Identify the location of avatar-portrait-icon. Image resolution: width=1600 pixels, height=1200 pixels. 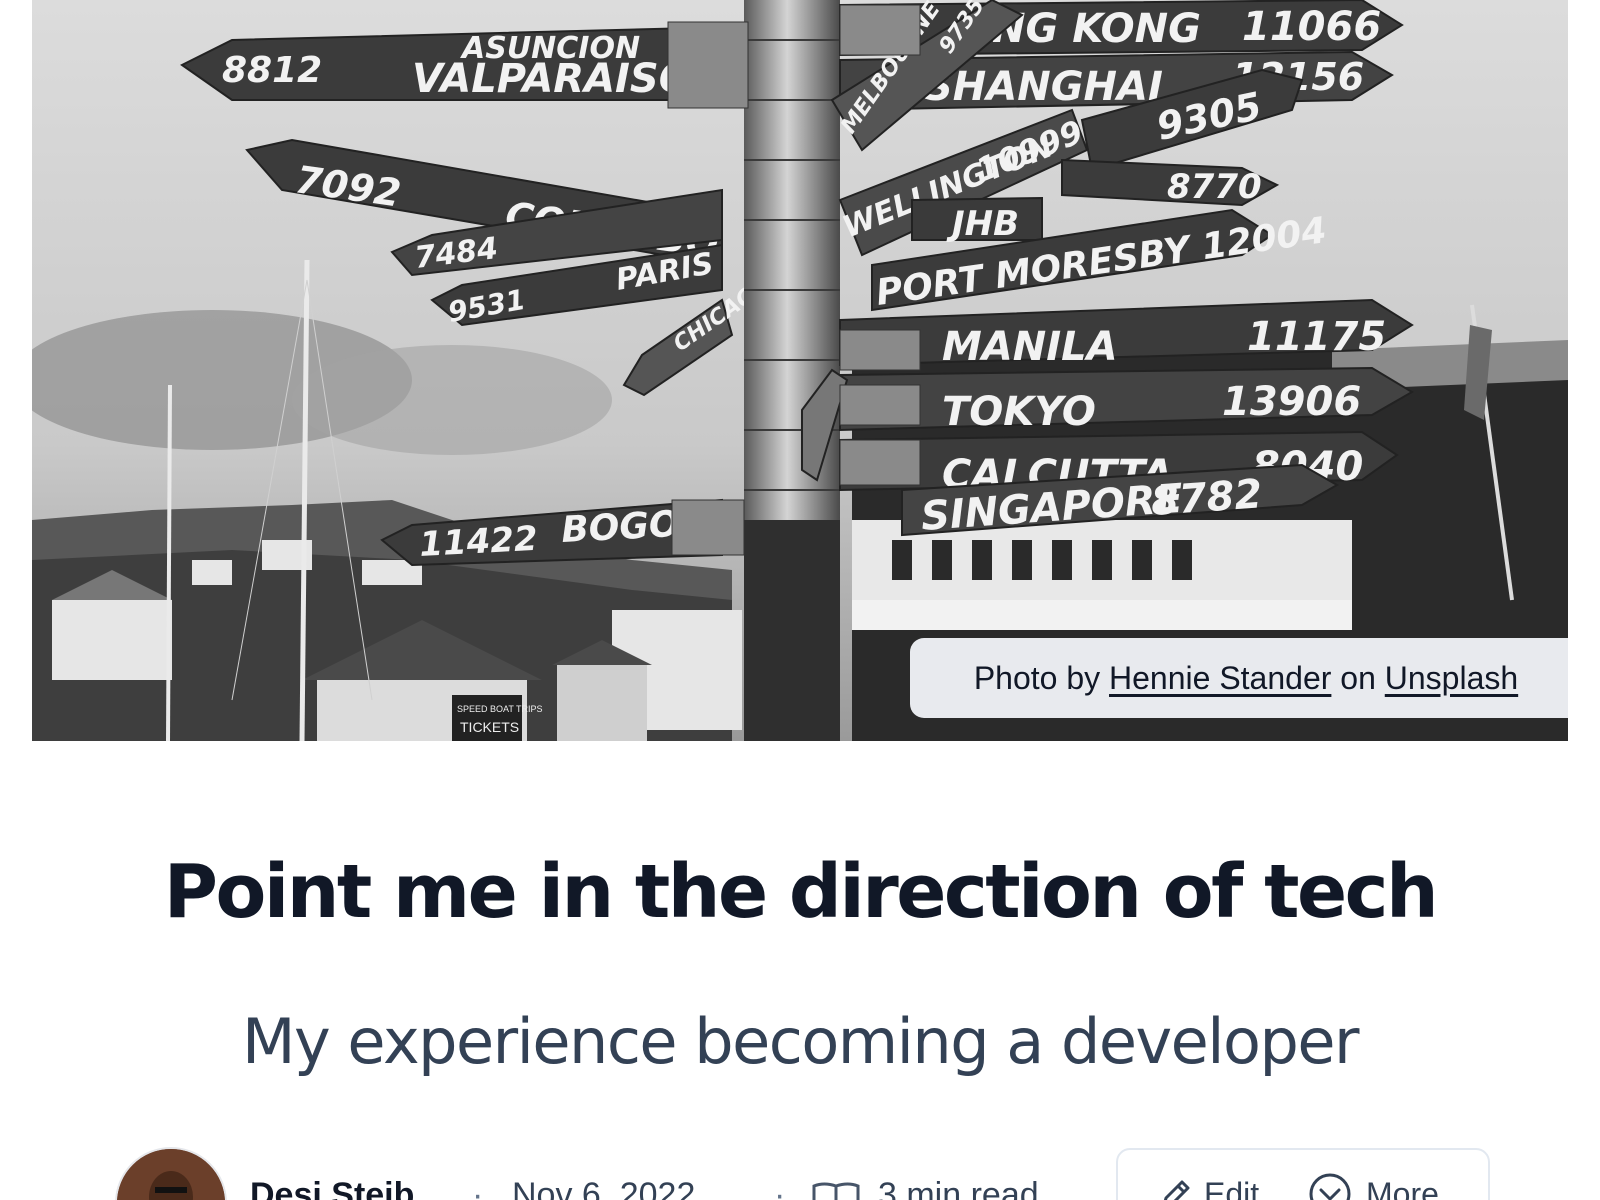
(171, 1174).